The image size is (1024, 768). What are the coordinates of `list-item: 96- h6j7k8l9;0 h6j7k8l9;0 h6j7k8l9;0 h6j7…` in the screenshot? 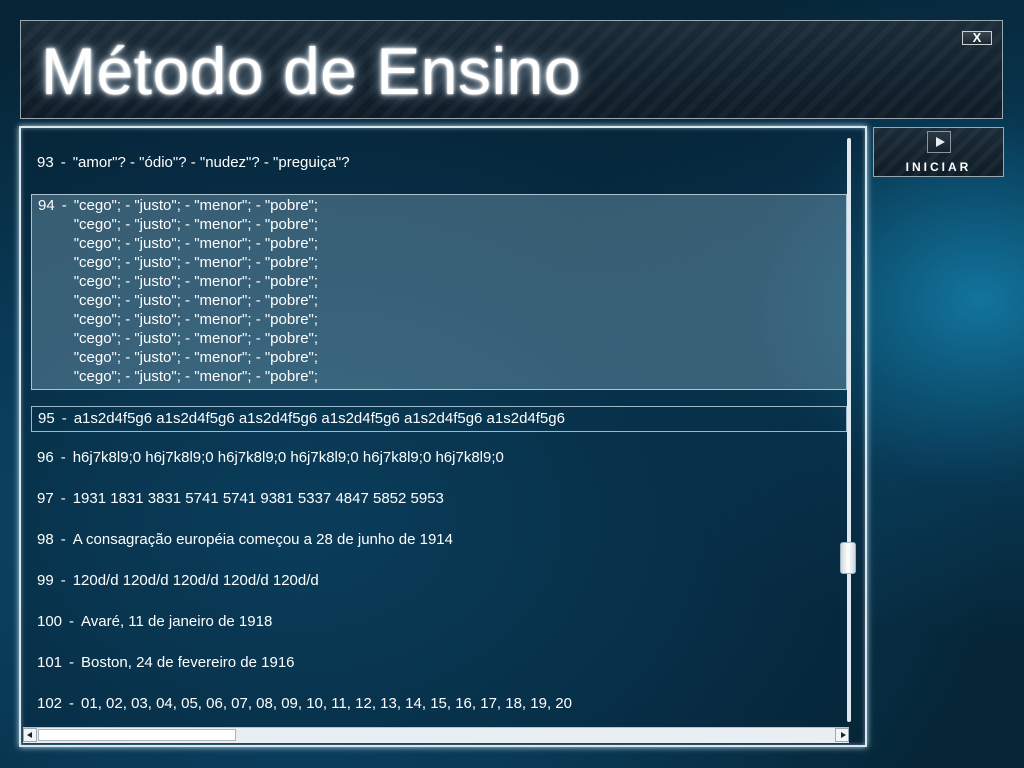 It's located at (439, 458).